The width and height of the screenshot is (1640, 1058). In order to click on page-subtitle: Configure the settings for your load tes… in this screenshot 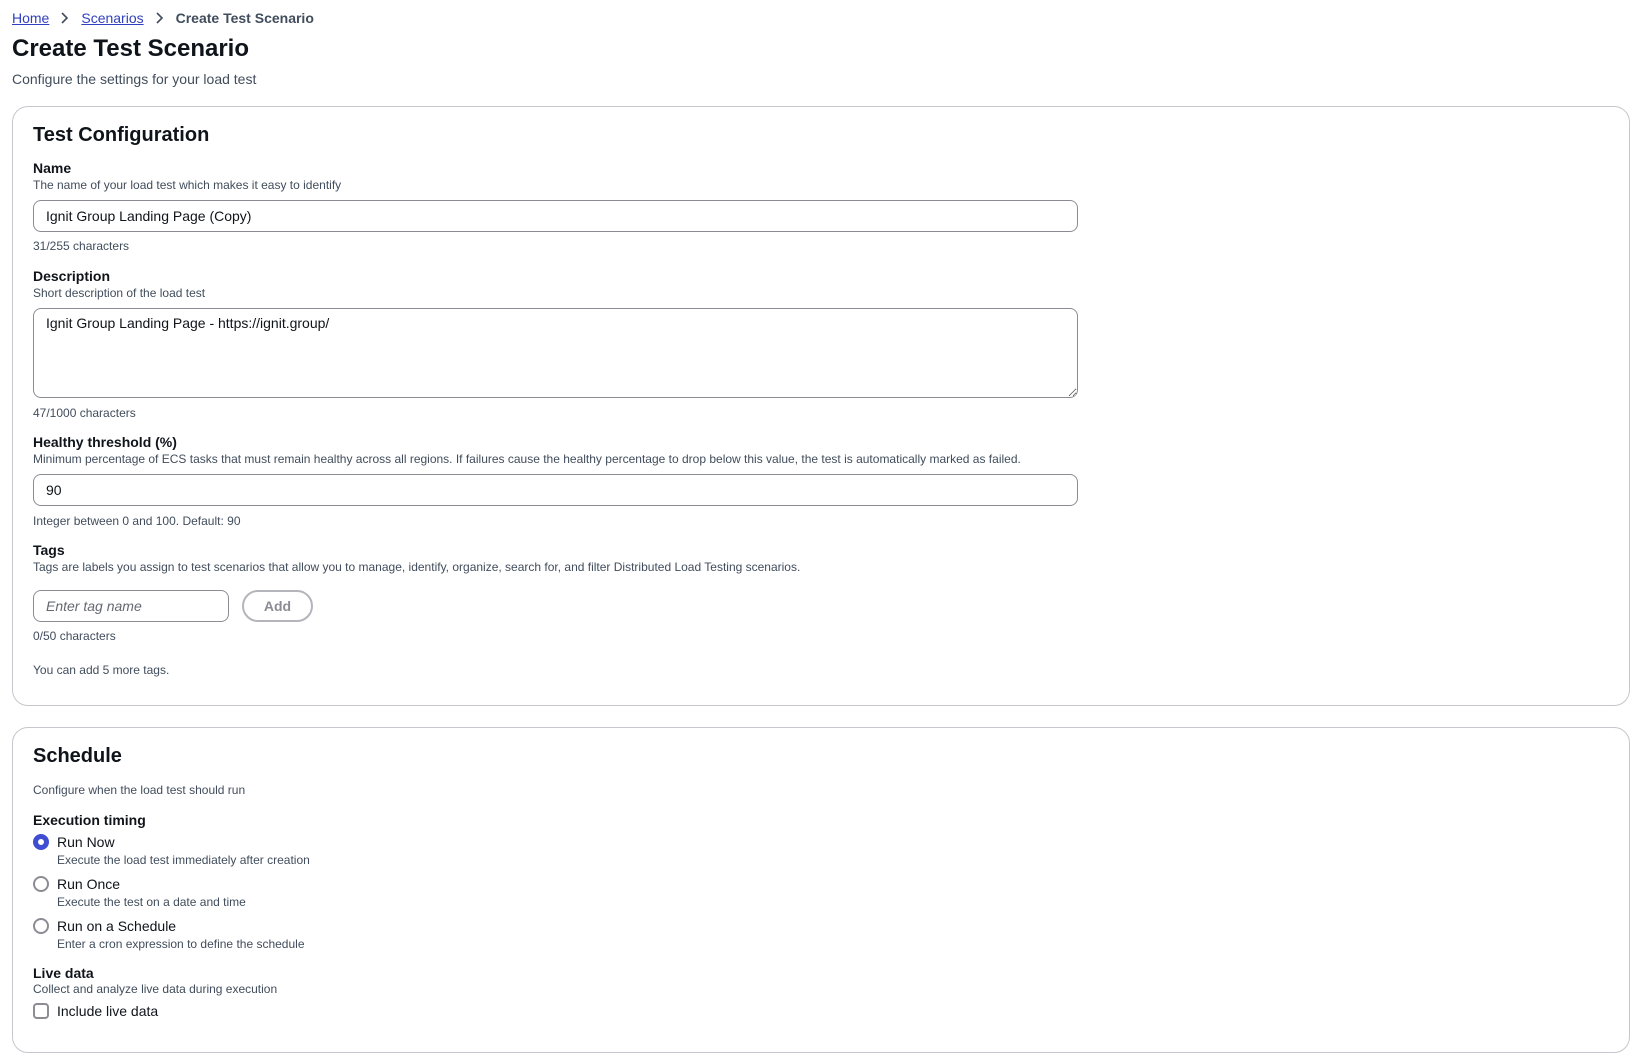, I will do `click(134, 79)`.